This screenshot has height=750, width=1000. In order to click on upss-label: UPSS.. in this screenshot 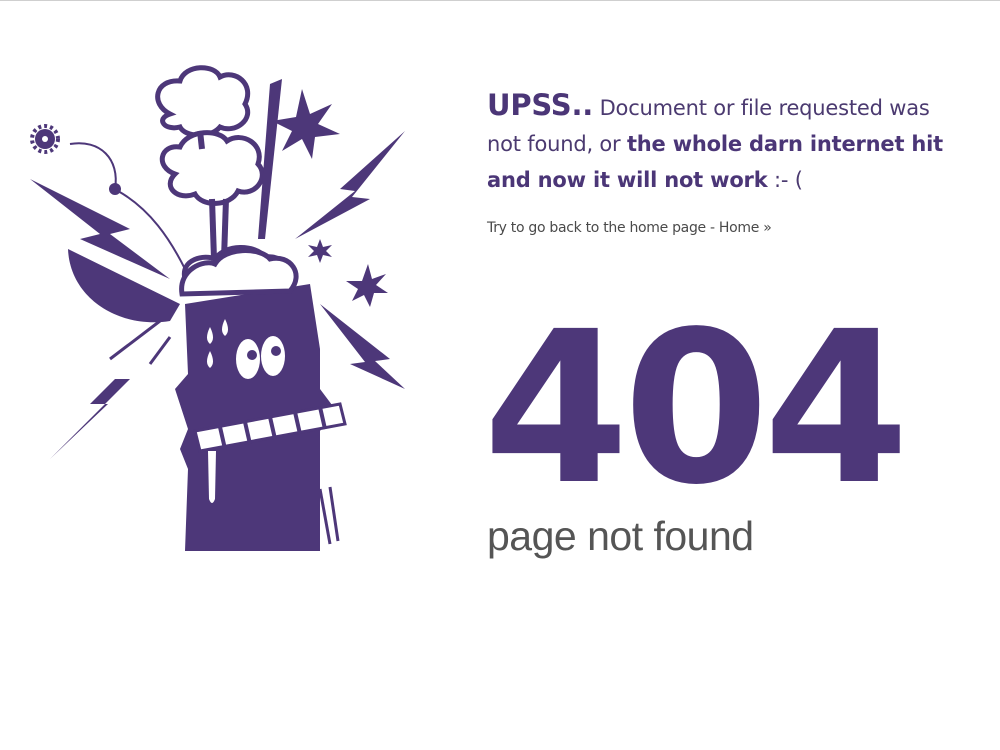, I will do `click(540, 105)`.